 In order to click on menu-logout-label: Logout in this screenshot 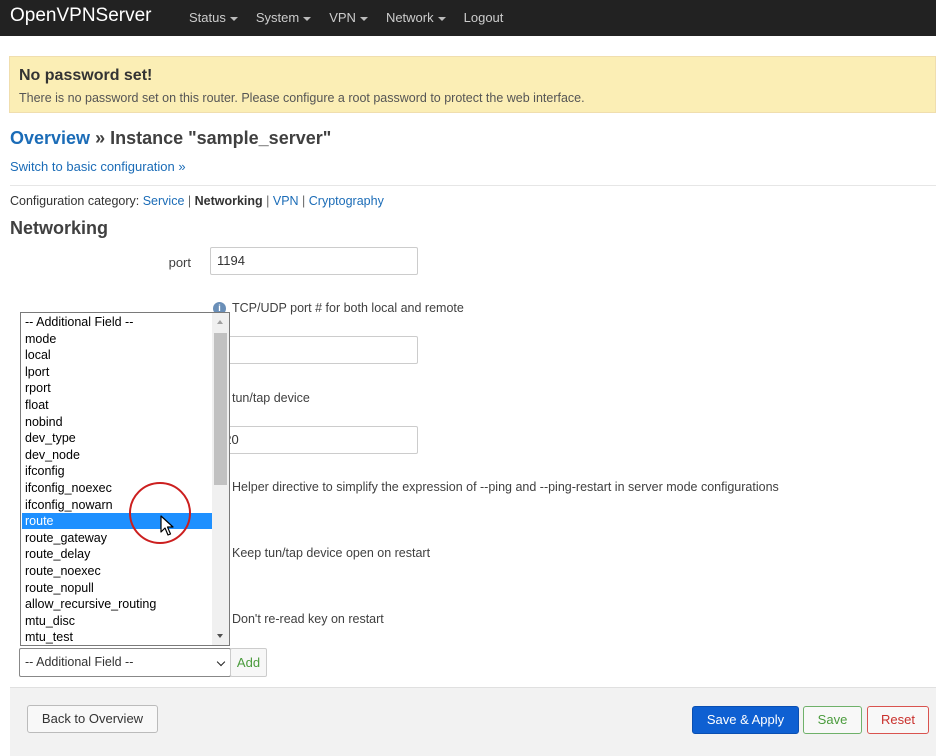, I will do `click(483, 17)`.